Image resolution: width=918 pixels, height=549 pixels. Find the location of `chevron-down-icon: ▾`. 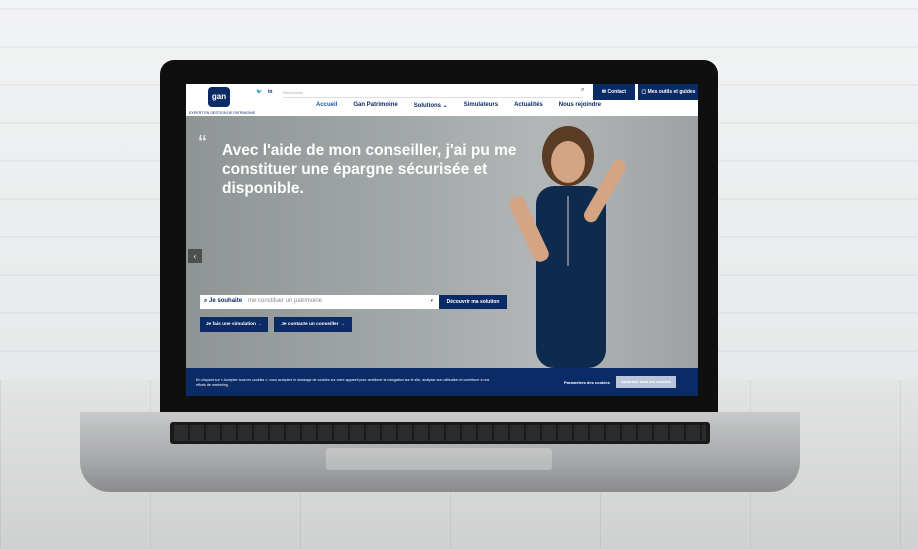

chevron-down-icon: ▾ is located at coordinates (431, 301).